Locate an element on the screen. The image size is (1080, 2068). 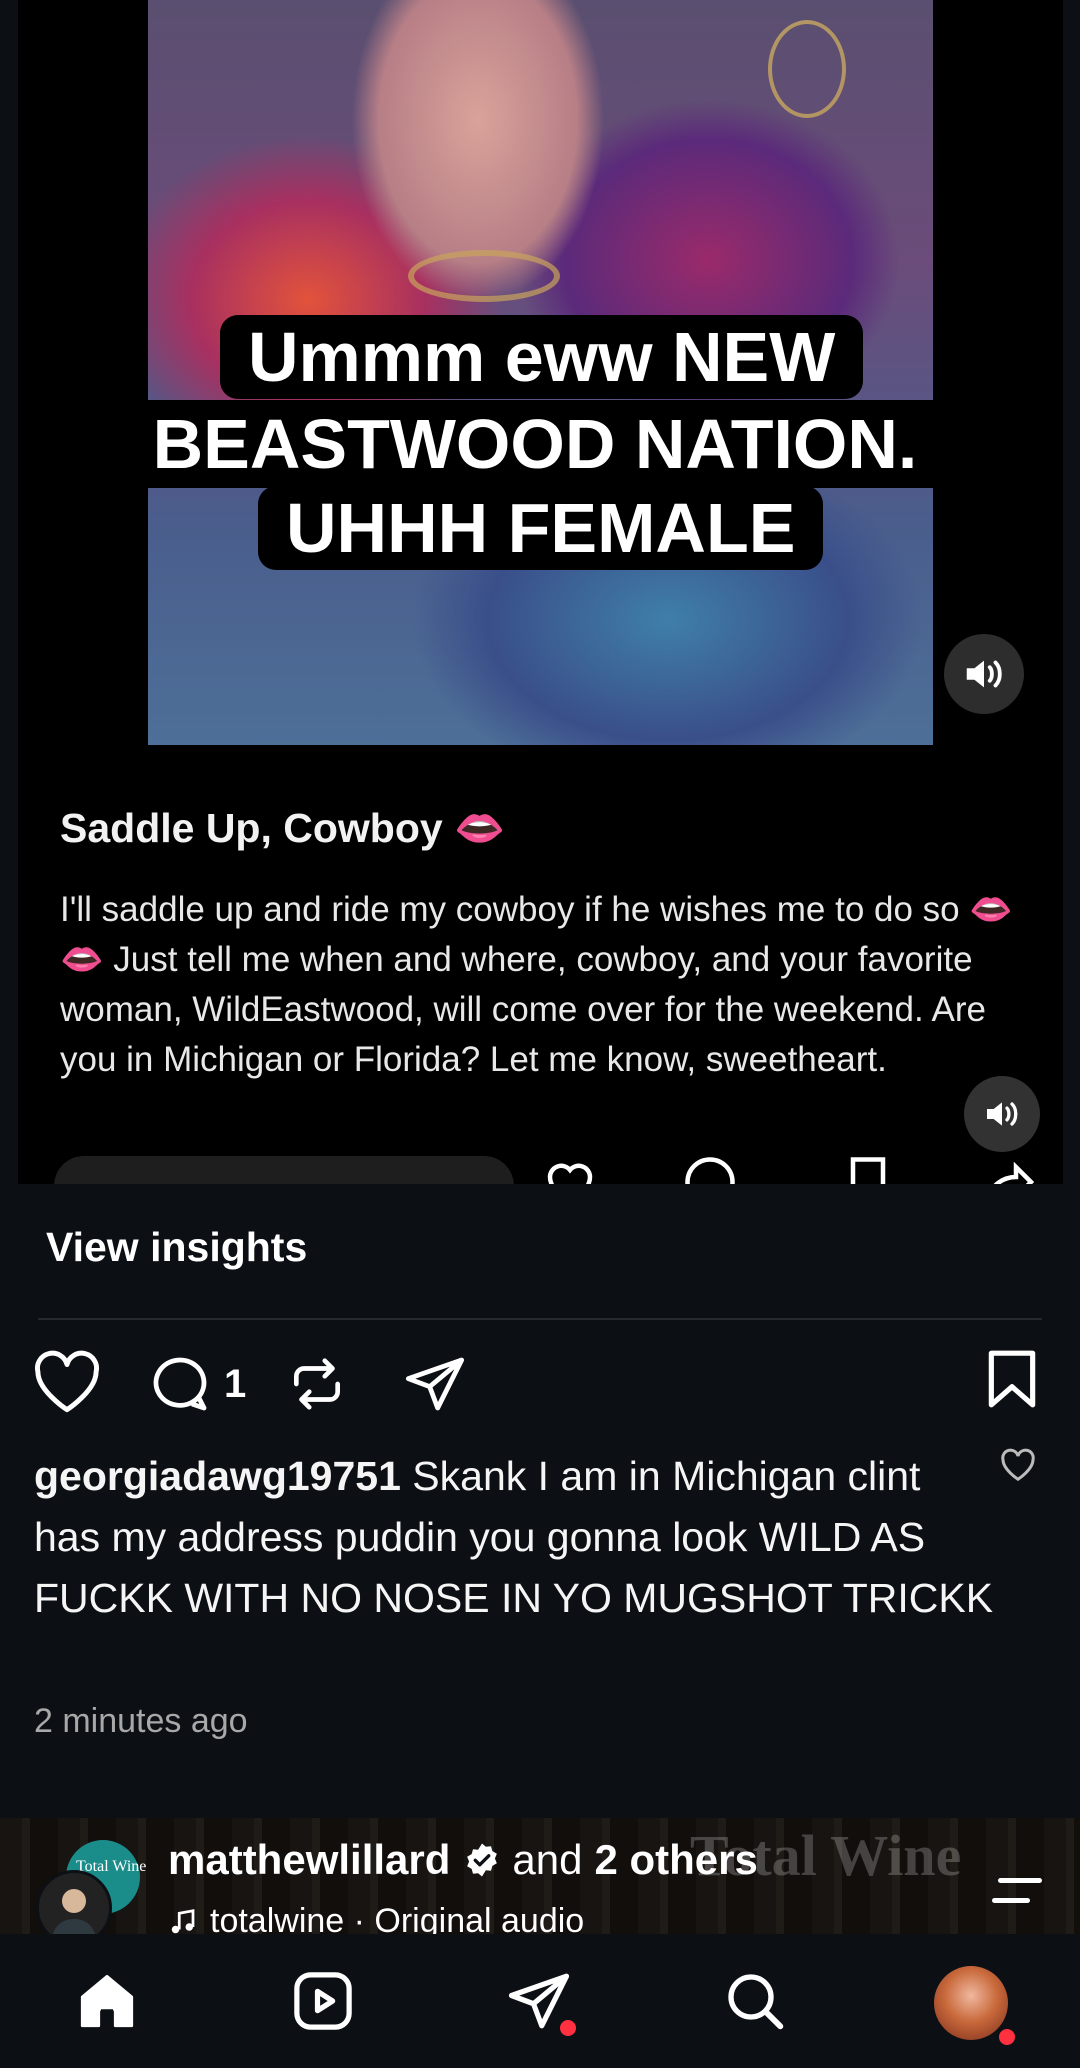
music-note-icon is located at coordinates (183, 1920).